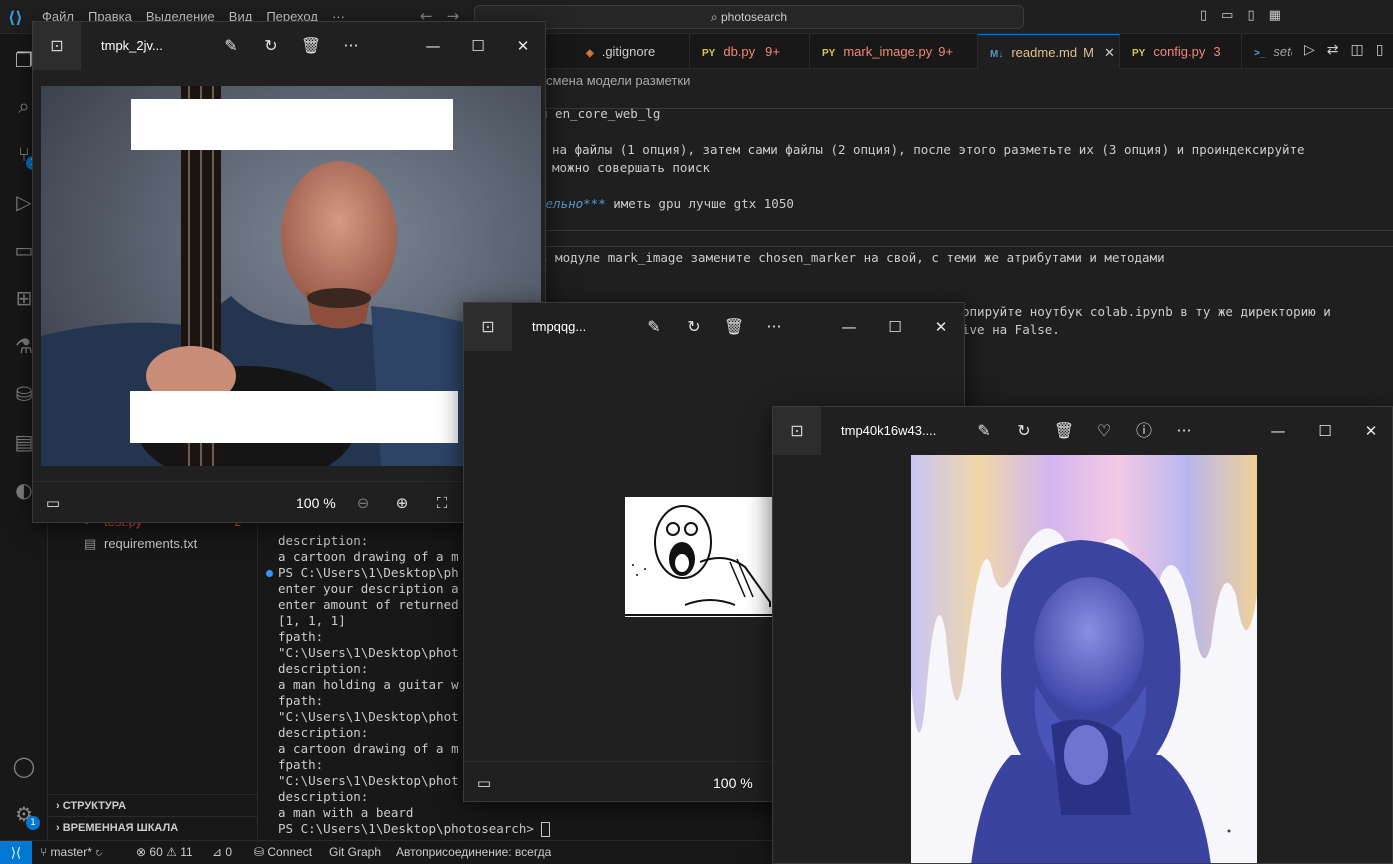 This screenshot has width=1393, height=864. What do you see at coordinates (363, 503) in the screenshot?
I see `zoom-out-icon: ⊖` at bounding box center [363, 503].